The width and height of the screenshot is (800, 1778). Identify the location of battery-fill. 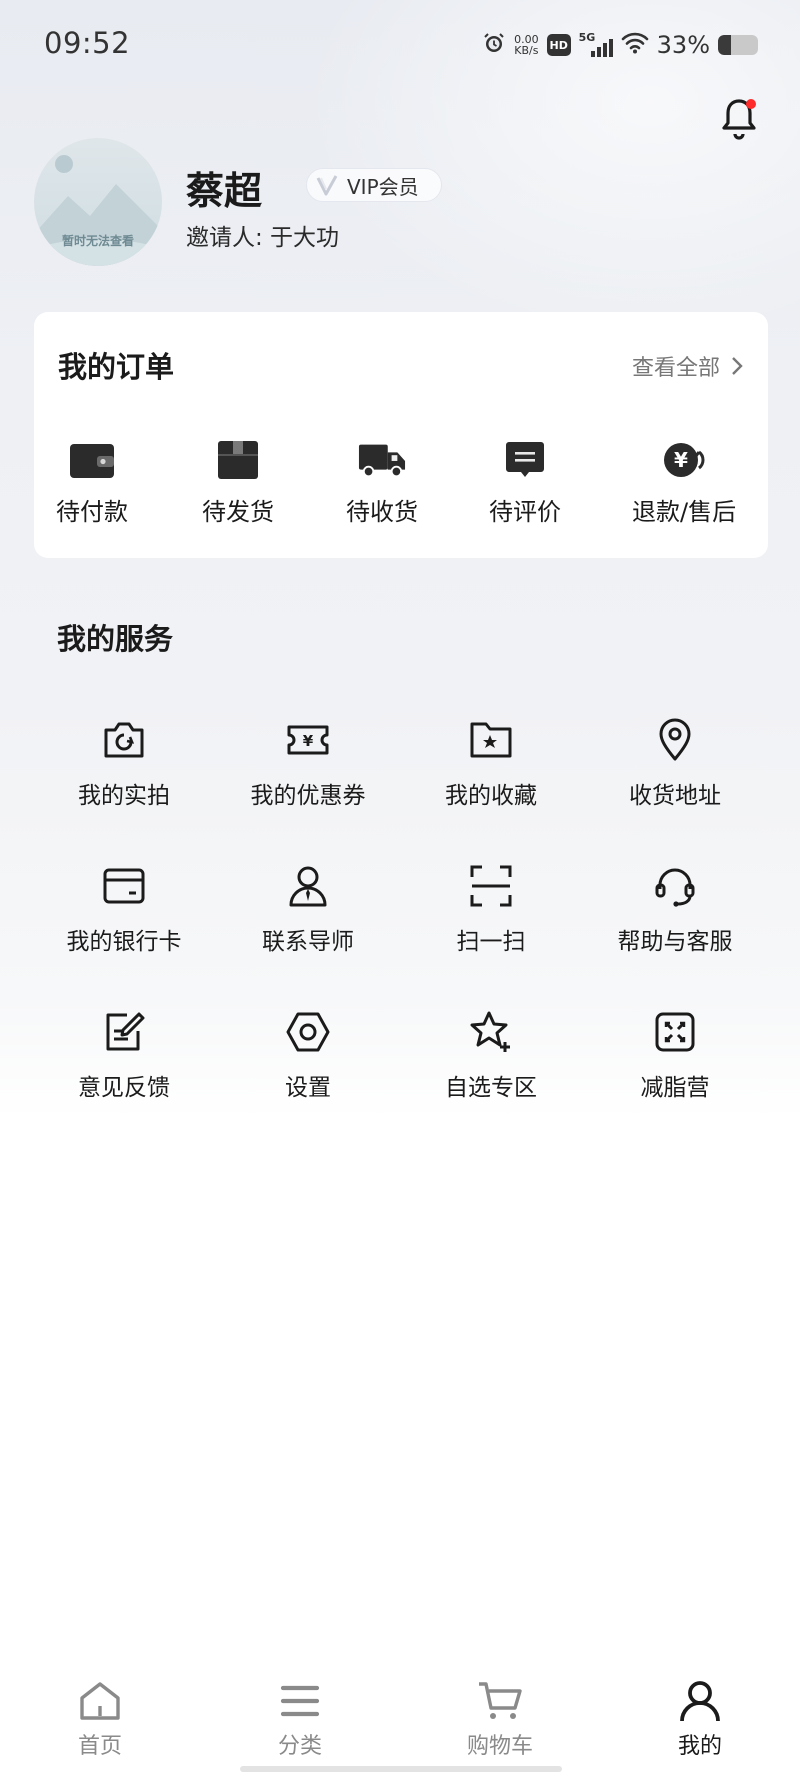
(725, 45).